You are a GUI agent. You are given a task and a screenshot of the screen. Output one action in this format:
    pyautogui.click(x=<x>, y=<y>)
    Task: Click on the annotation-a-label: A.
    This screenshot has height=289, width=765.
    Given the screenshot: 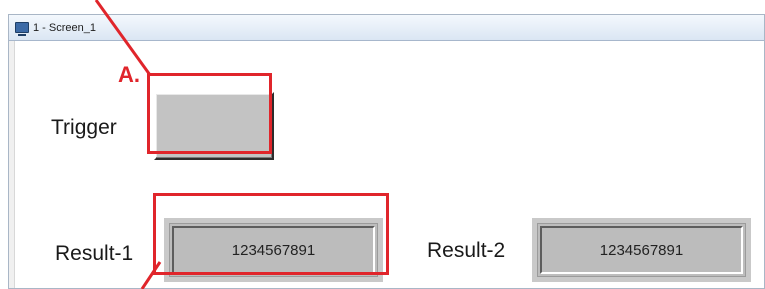 What is the action you would take?
    pyautogui.click(x=129, y=74)
    